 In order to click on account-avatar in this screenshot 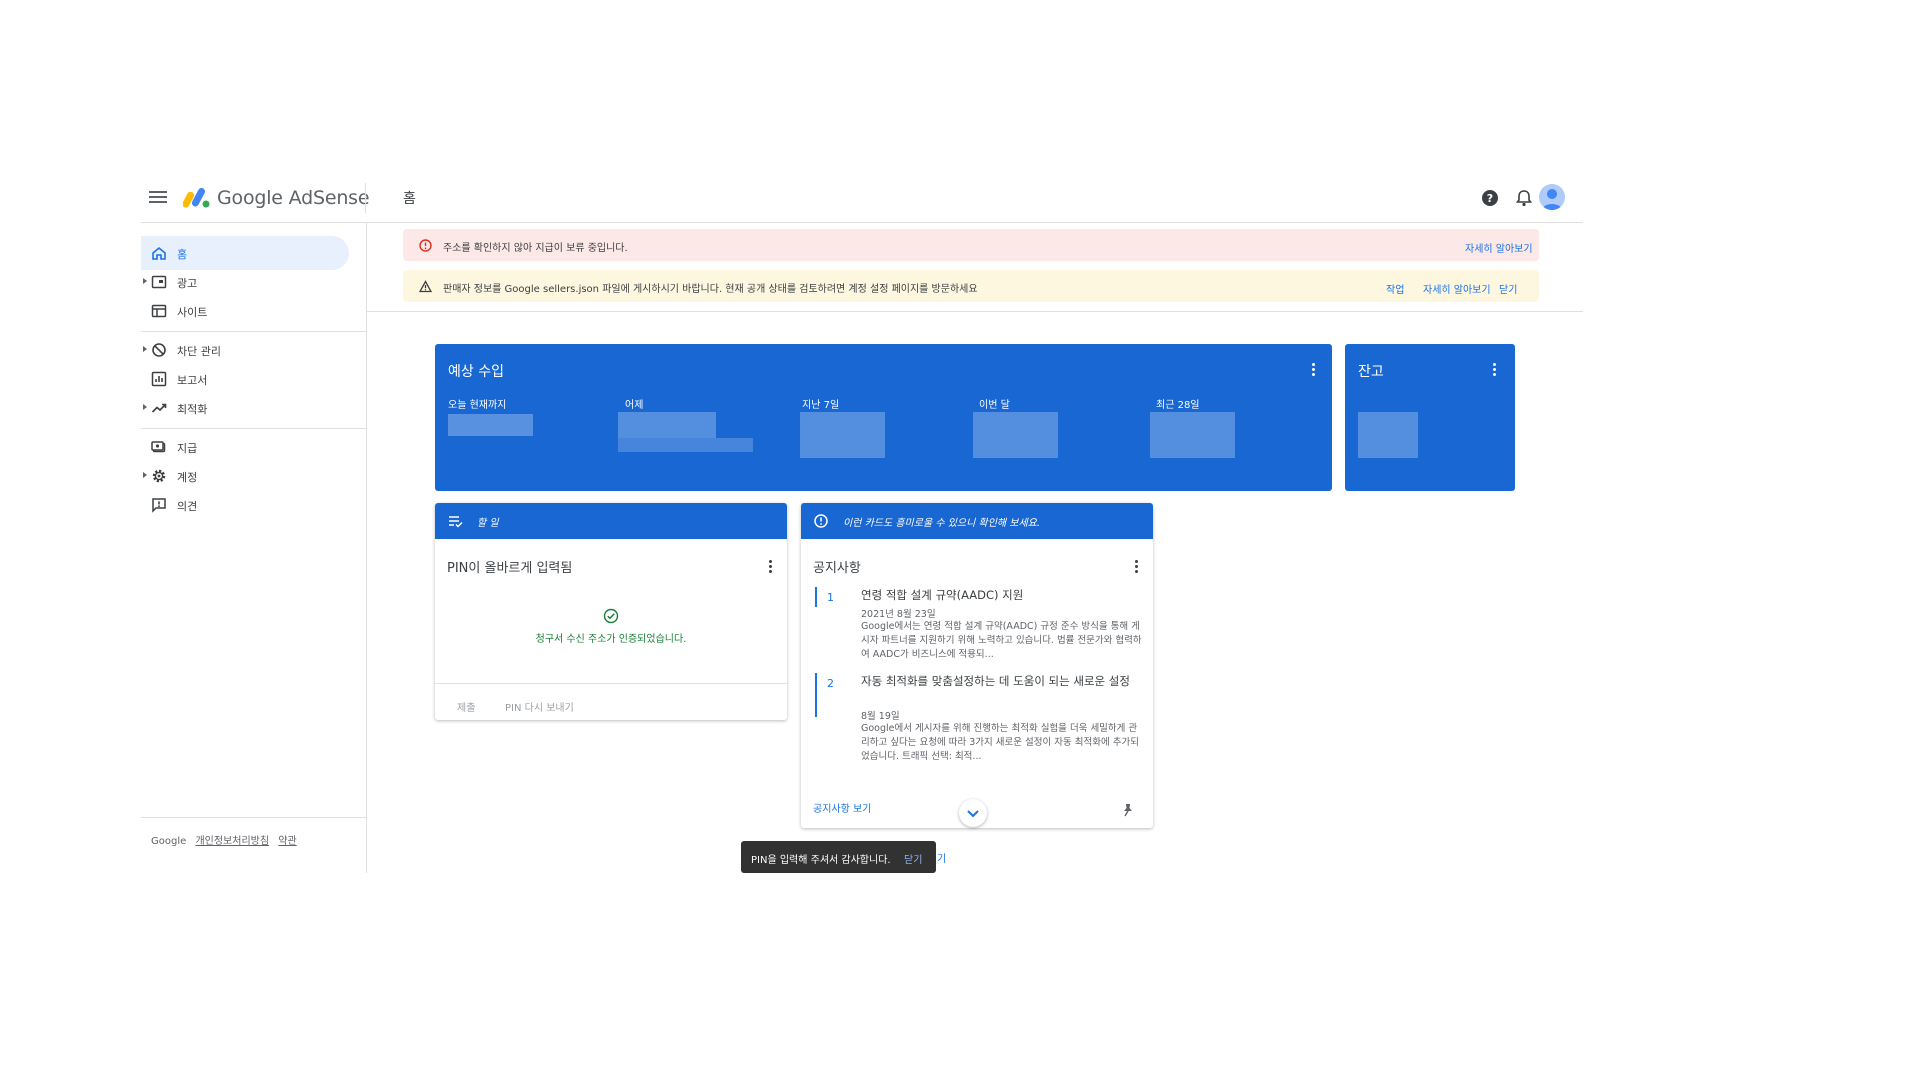, I will do `click(1552, 197)`.